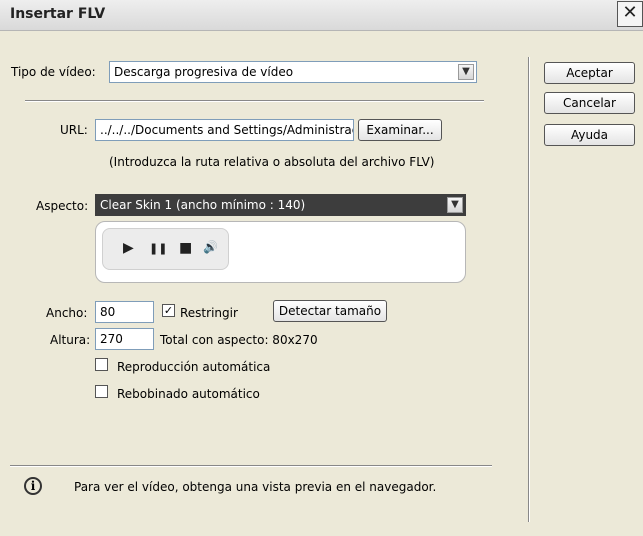 Image resolution: width=643 pixels, height=536 pixels. What do you see at coordinates (108, 312) in the screenshot?
I see `width-value: 80` at bounding box center [108, 312].